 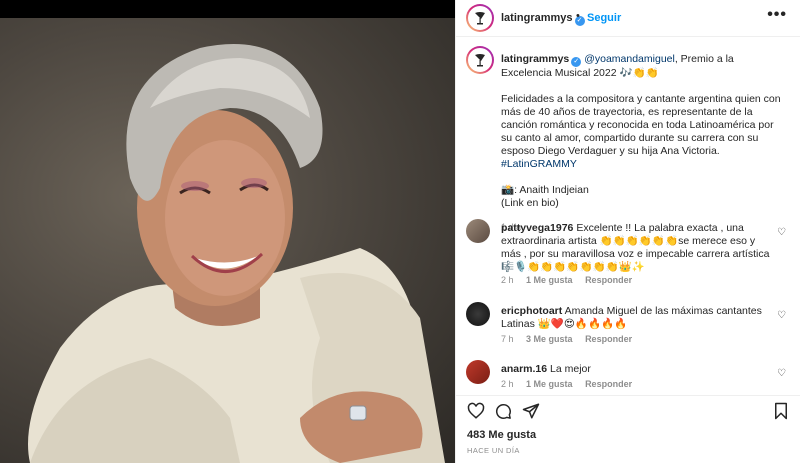 What do you see at coordinates (476, 411) in the screenshot?
I see `like-heart-icon` at bounding box center [476, 411].